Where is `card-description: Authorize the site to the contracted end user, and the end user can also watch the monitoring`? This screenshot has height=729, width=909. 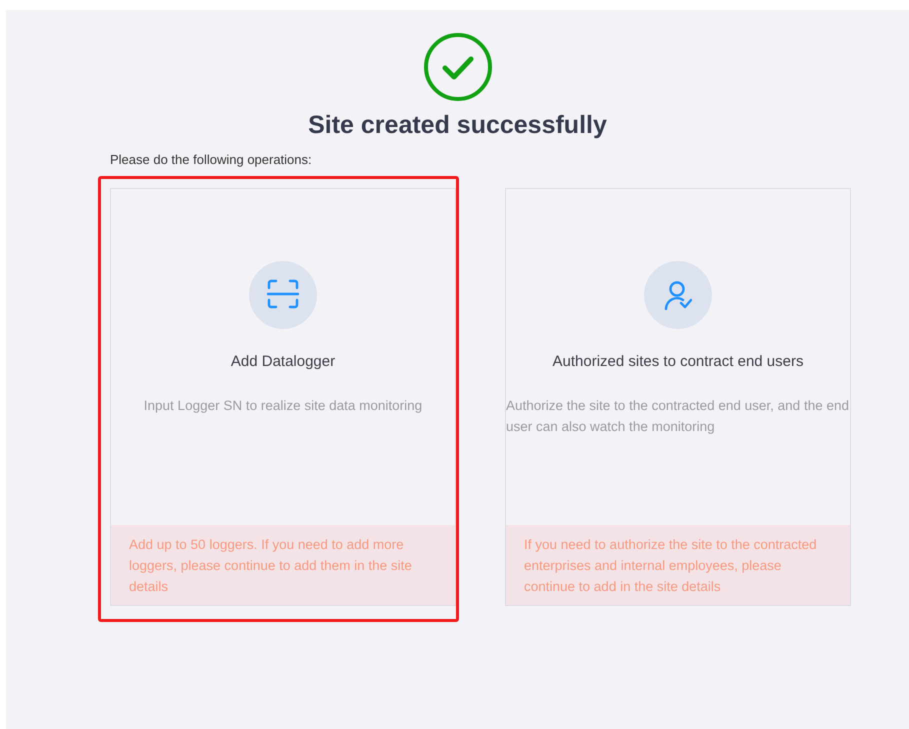 card-description: Authorize the site to the contracted end user, and the end user can also watch the monitoring is located at coordinates (678, 416).